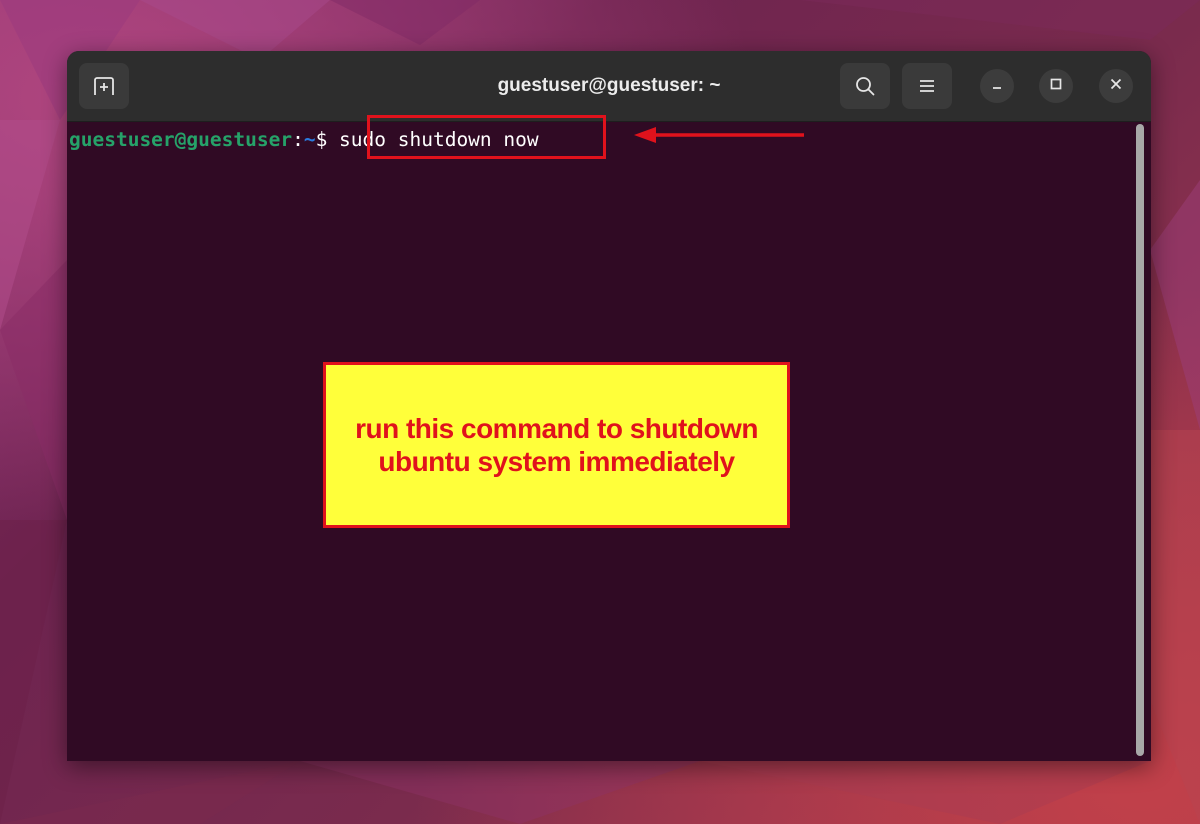 This screenshot has height=824, width=1200. I want to click on new-tab-button, so click(104, 86).